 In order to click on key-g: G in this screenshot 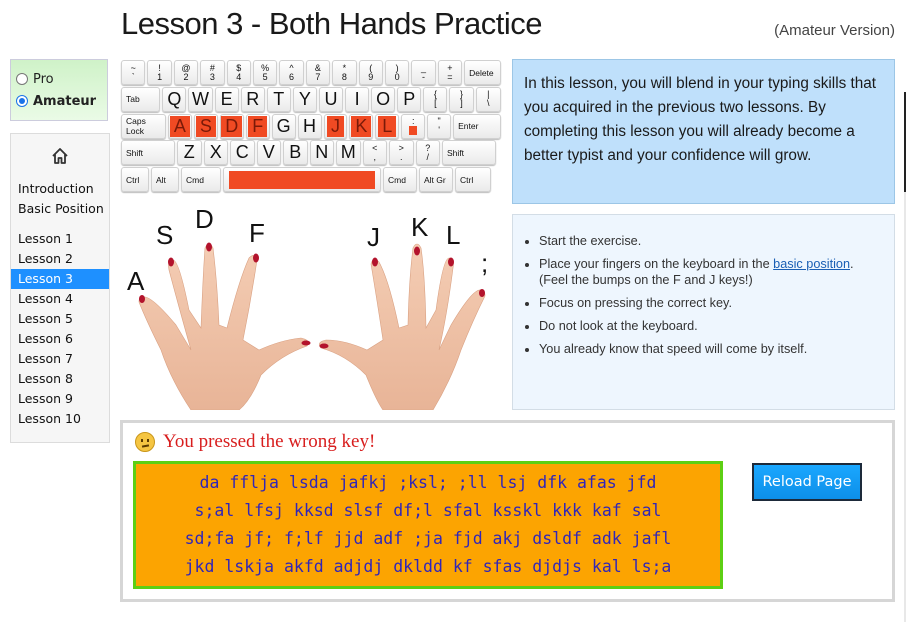, I will do `click(283, 126)`.